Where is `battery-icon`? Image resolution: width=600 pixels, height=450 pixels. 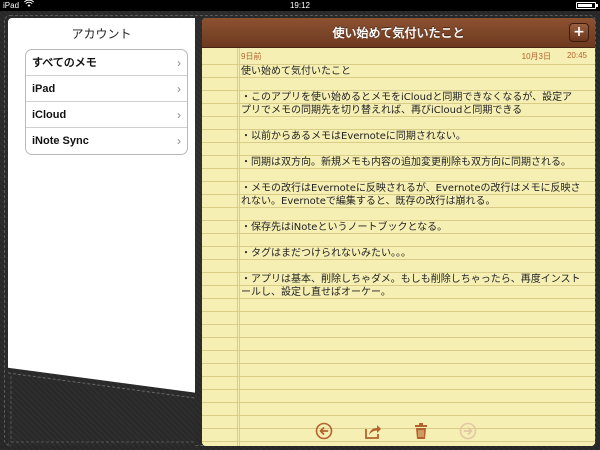
battery-icon is located at coordinates (587, 5).